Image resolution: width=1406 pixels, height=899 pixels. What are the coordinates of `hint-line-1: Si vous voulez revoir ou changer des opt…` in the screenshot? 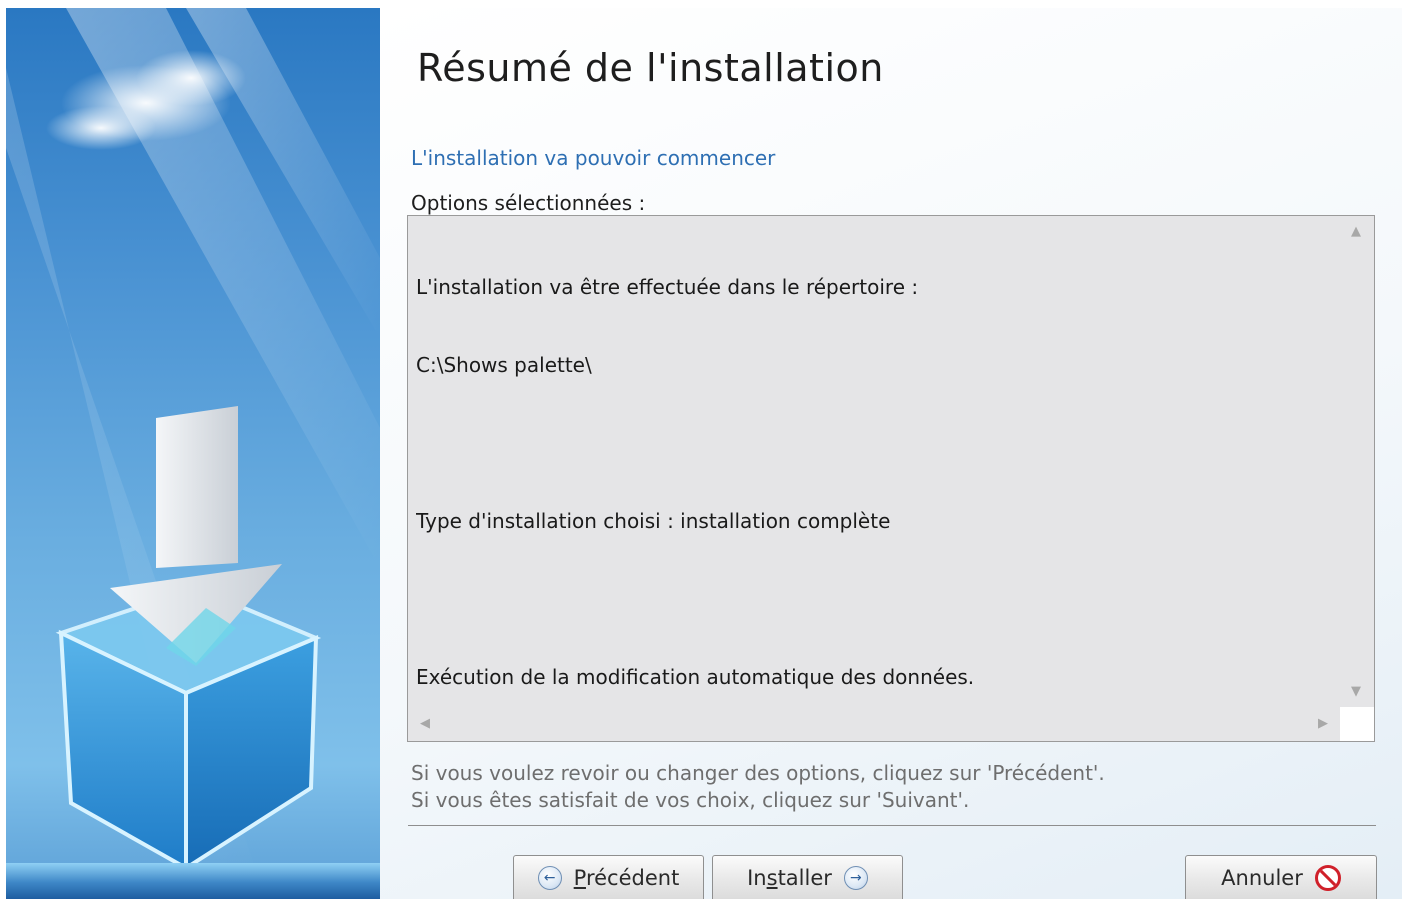 It's located at (758, 773).